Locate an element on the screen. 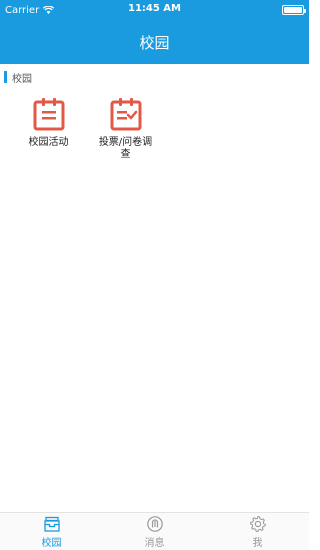 The image size is (320, 550). battery-icon is located at coordinates (294, 10).